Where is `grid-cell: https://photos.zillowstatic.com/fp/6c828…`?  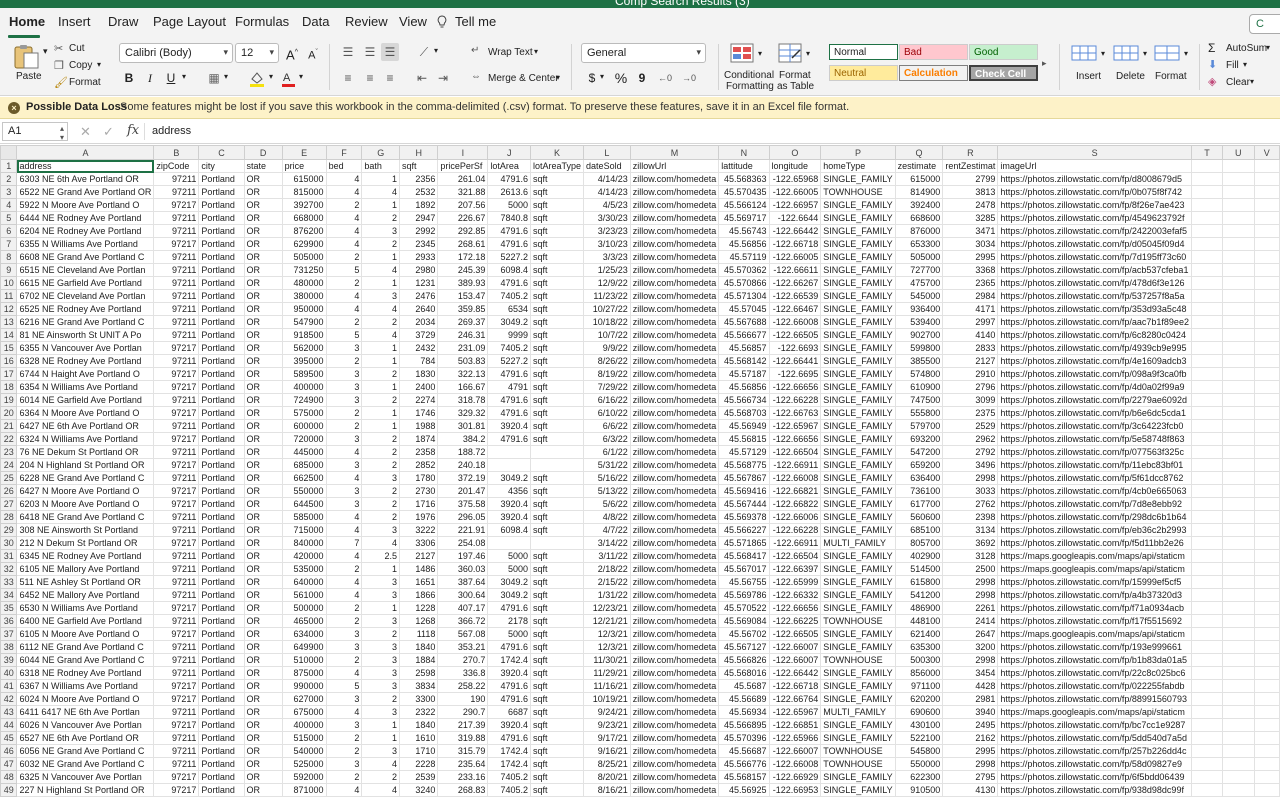 grid-cell: https://photos.zillowstatic.com/fp/6c828… is located at coordinates (1094, 335).